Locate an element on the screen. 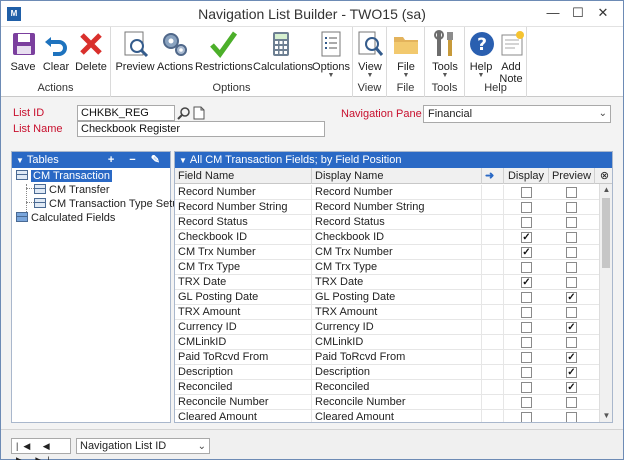 This screenshot has width=624, height=460. list-name-field: Checkbook Register is located at coordinates (201, 129).